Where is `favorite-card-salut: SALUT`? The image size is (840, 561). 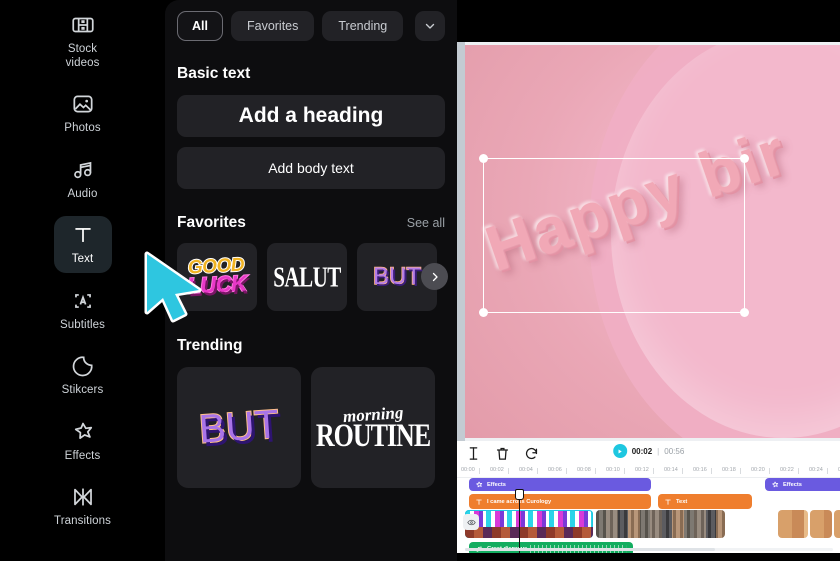 favorite-card-salut: SALUT is located at coordinates (307, 277).